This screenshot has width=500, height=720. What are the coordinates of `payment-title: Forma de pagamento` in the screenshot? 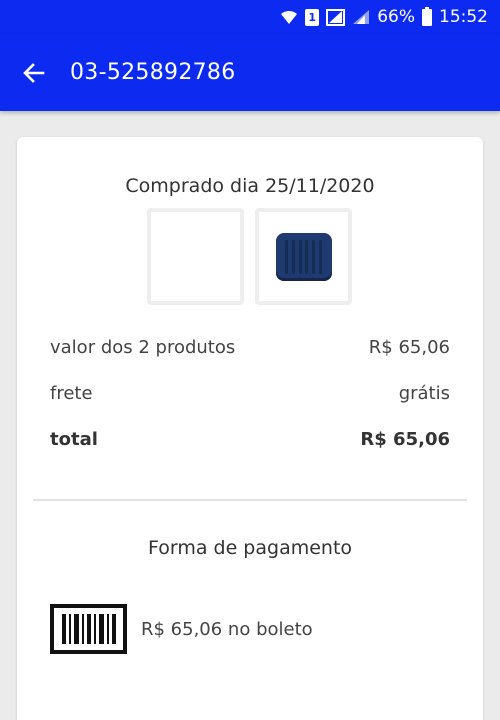 It's located at (250, 548).